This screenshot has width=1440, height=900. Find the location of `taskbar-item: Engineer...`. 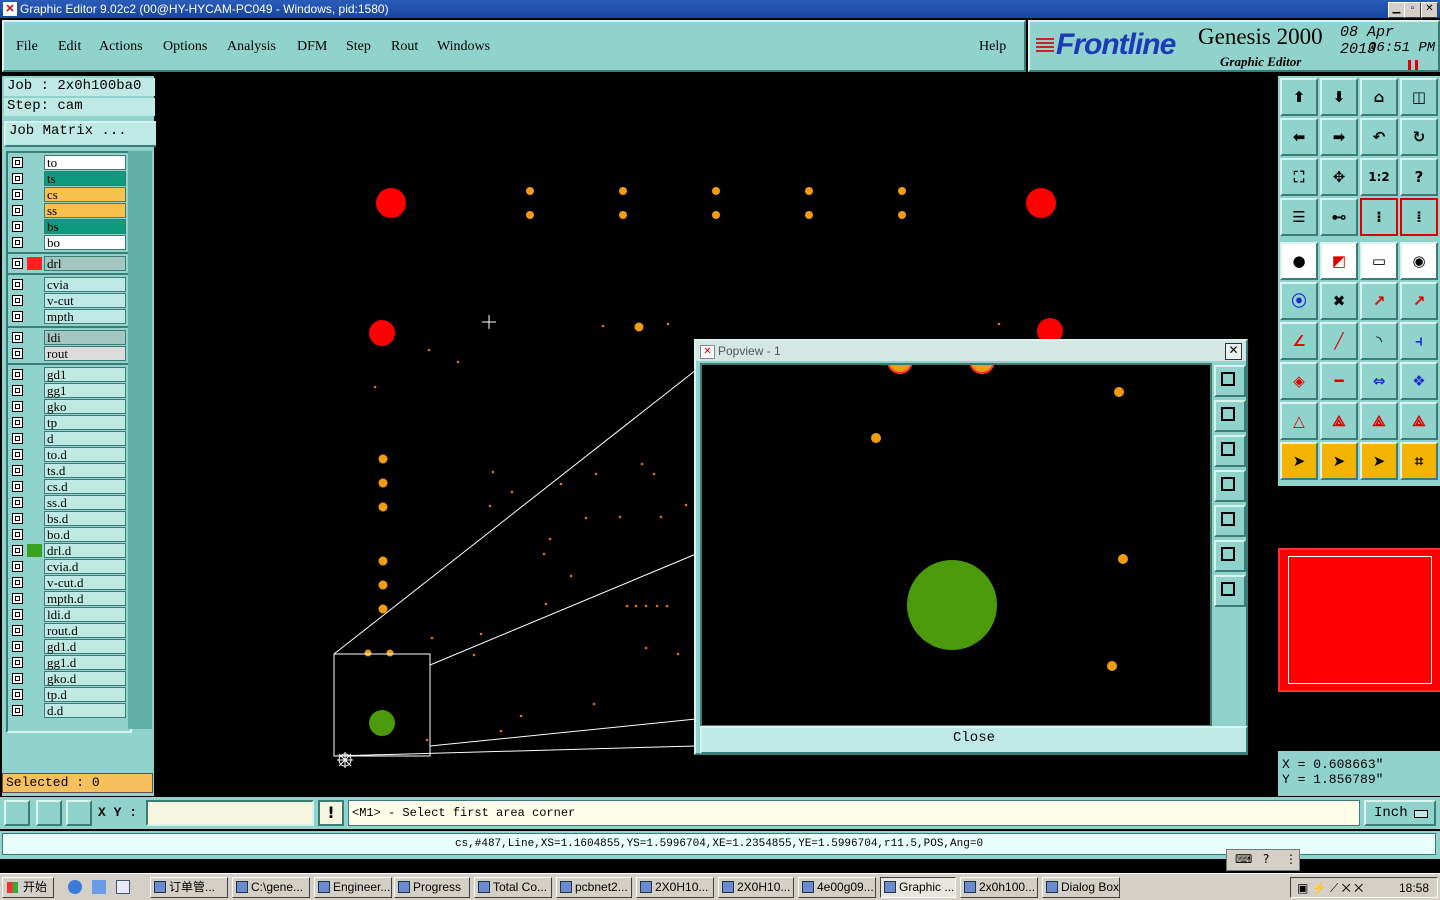

taskbar-item: Engineer... is located at coordinates (353, 887).